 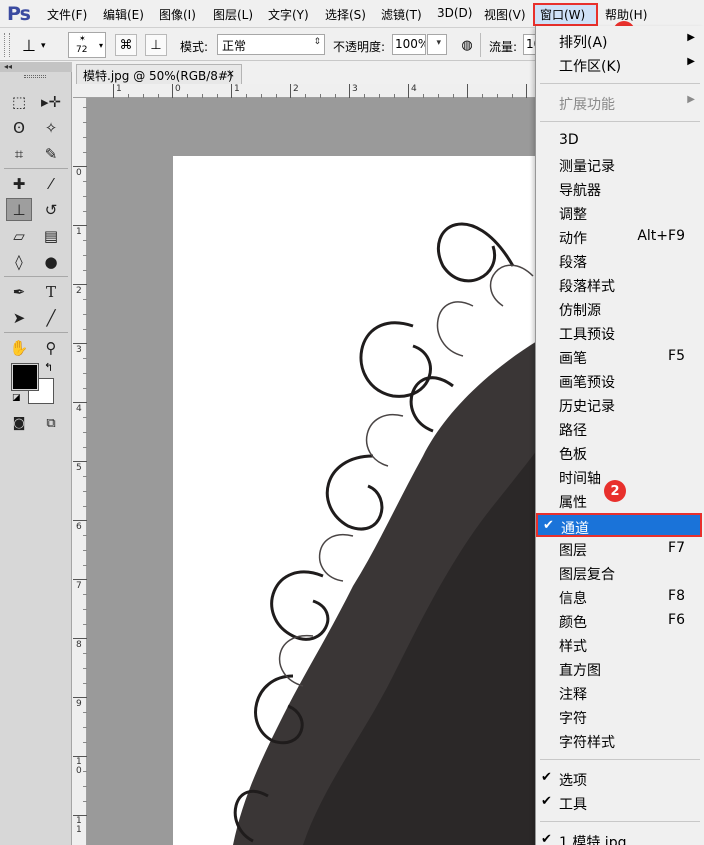 What do you see at coordinates (620, 429) in the screenshot?
I see `window-menu-item-group3-12: 路径` at bounding box center [620, 429].